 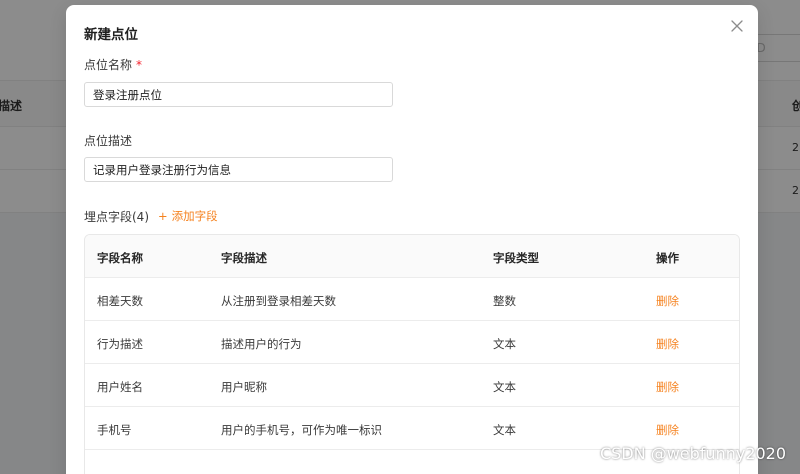 What do you see at coordinates (116, 217) in the screenshot?
I see `tracking-fields-label: 埋点字段(4)` at bounding box center [116, 217].